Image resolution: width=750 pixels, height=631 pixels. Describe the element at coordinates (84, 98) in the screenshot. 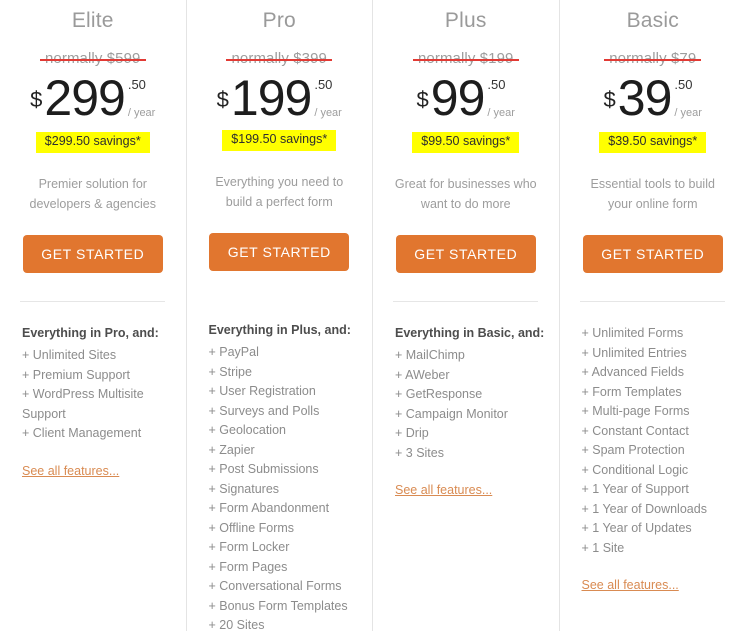

I see `price-amount: 299` at that location.